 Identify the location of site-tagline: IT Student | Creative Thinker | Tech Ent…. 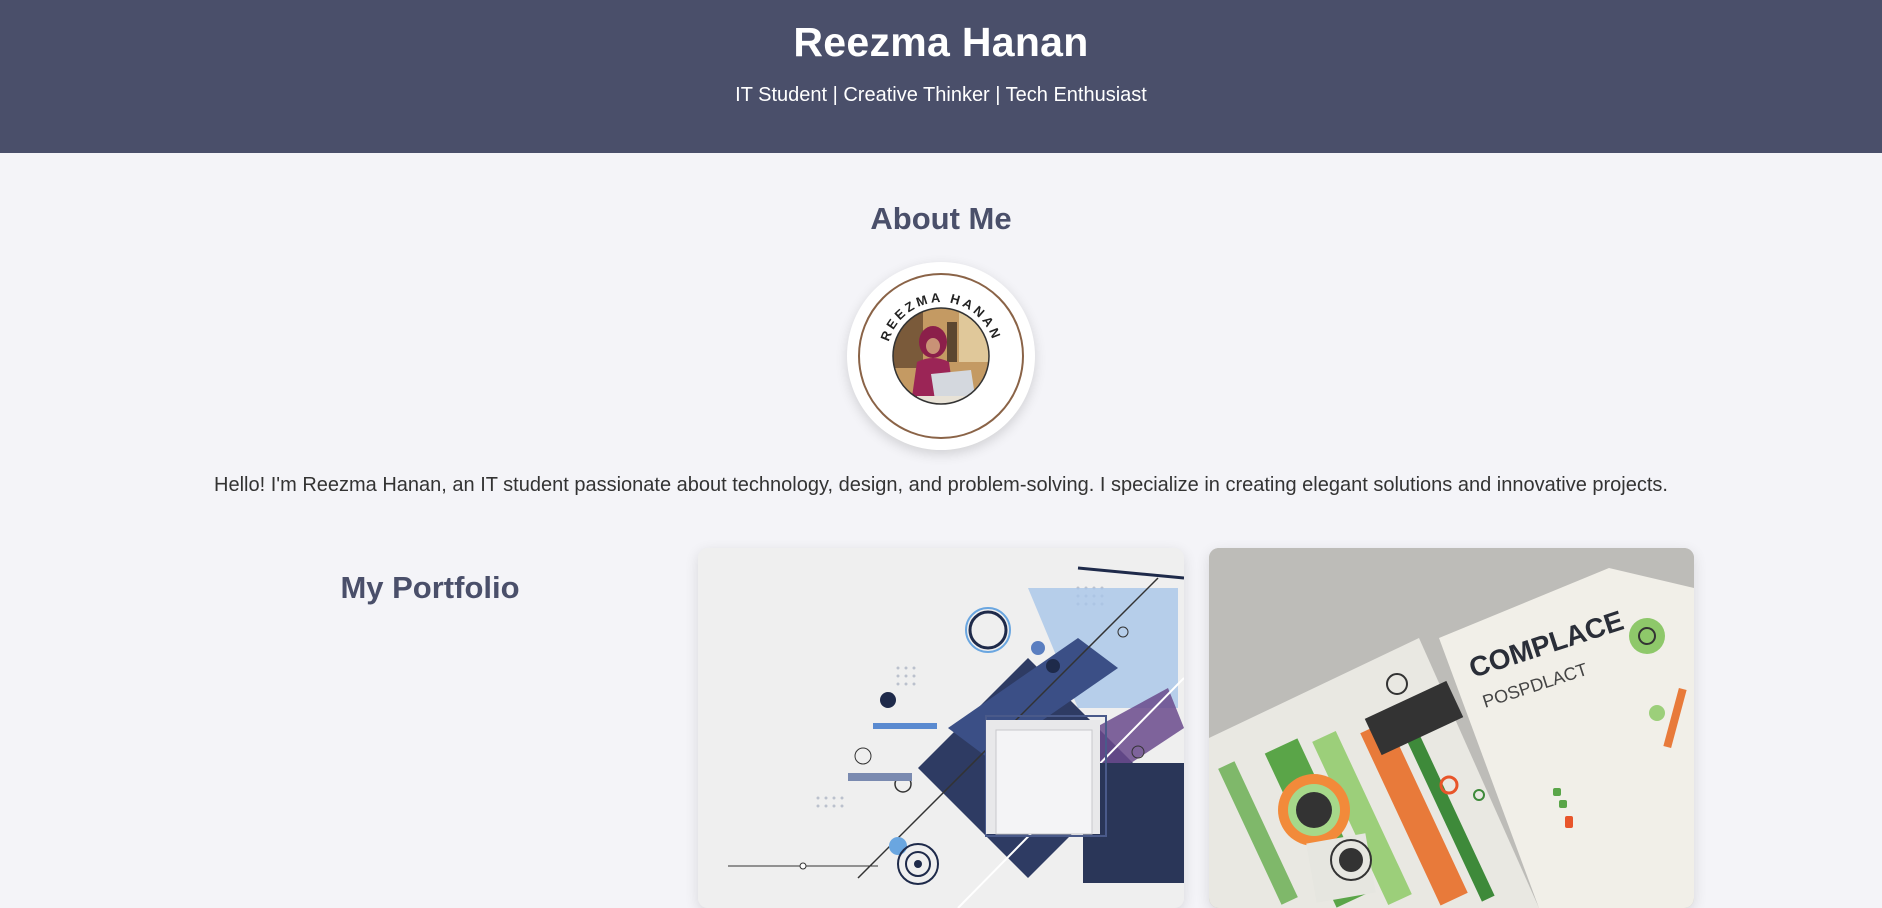
(941, 95).